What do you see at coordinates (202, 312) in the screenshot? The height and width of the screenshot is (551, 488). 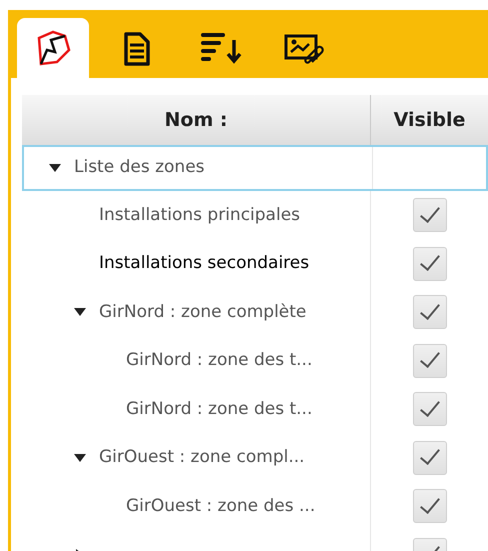 I see `tree-item-label: GirNord : zone complète` at bounding box center [202, 312].